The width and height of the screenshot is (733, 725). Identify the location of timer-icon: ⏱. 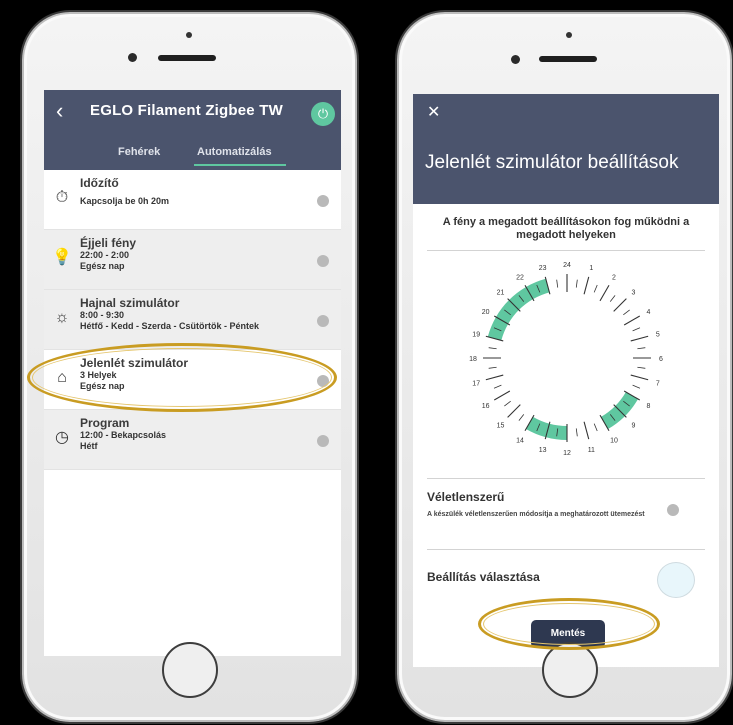
(62, 197).